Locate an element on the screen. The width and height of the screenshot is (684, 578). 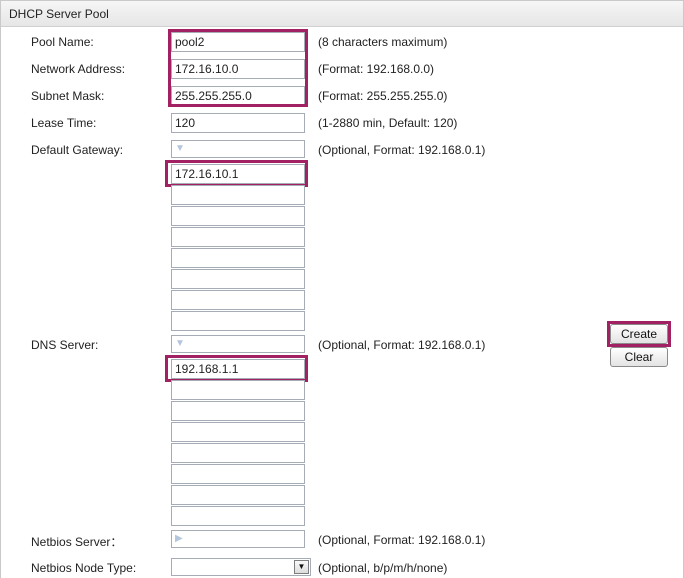
clear-button: Clear is located at coordinates (639, 357).